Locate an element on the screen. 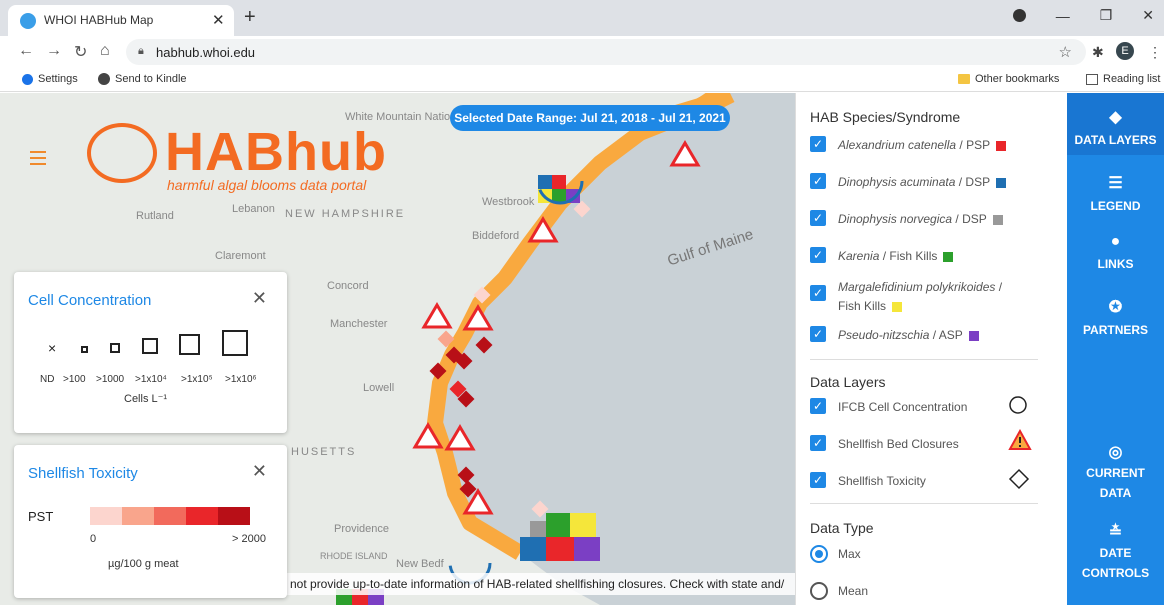 This screenshot has width=1164, height=605. bookmark-label: Reading list is located at coordinates (1132, 79).